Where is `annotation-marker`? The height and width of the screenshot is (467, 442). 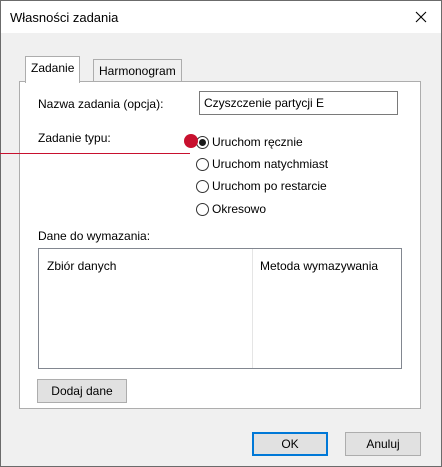
annotation-marker is located at coordinates (191, 141).